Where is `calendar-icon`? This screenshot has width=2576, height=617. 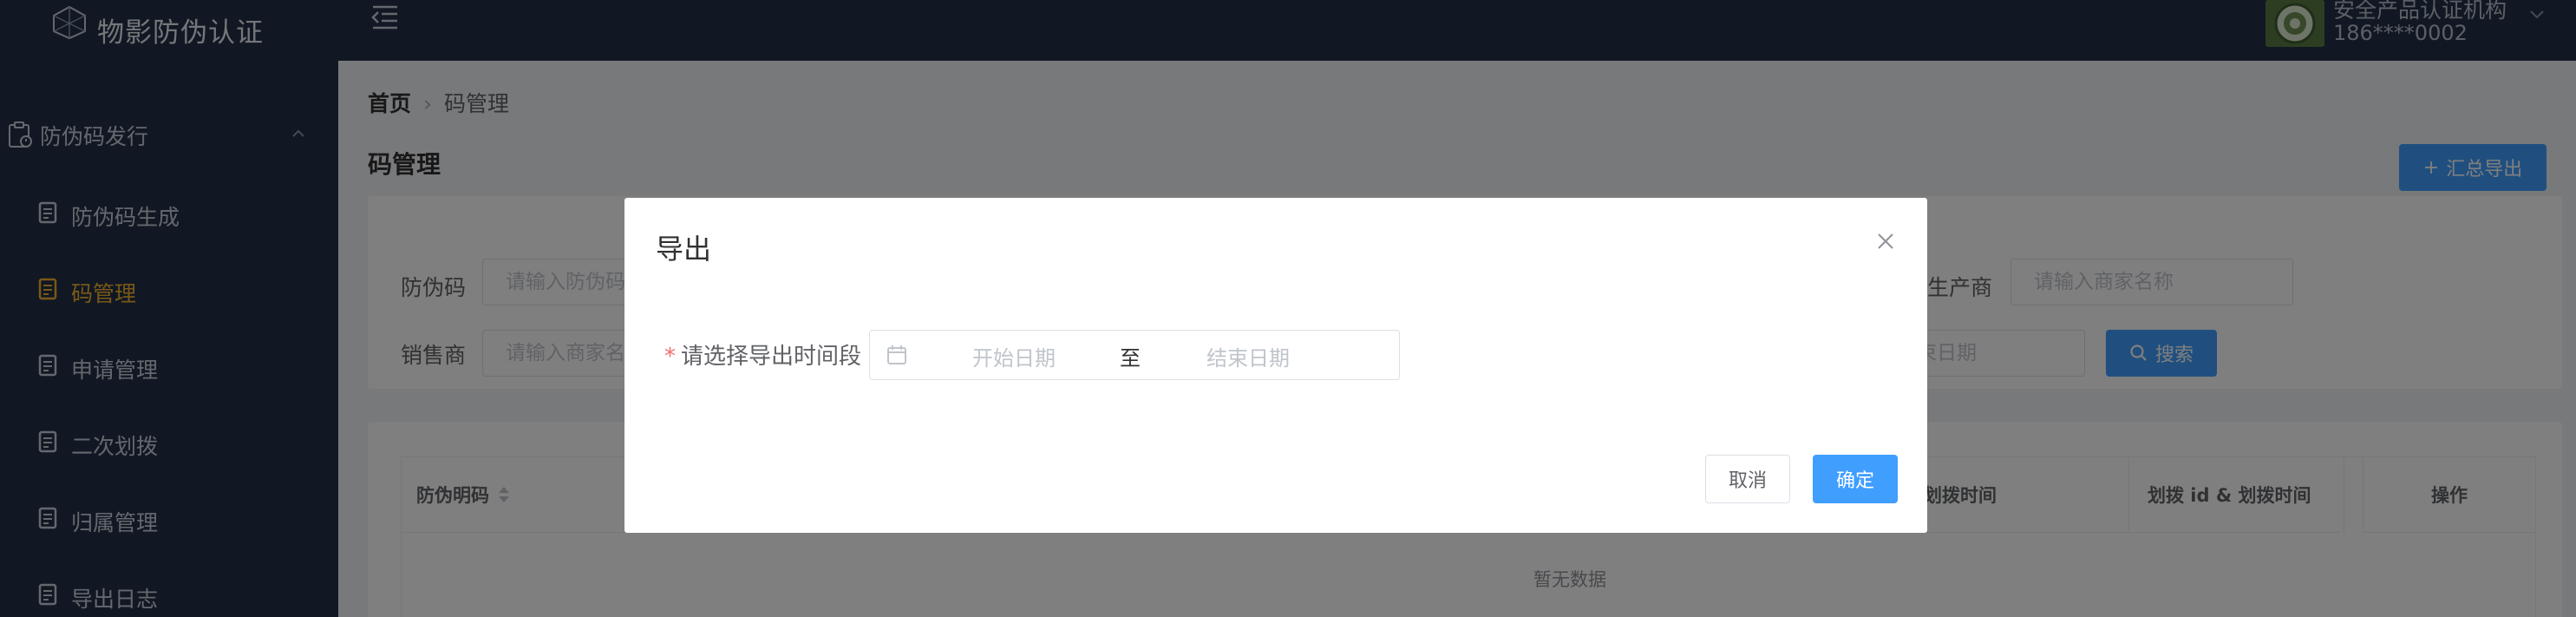 calendar-icon is located at coordinates (896, 354).